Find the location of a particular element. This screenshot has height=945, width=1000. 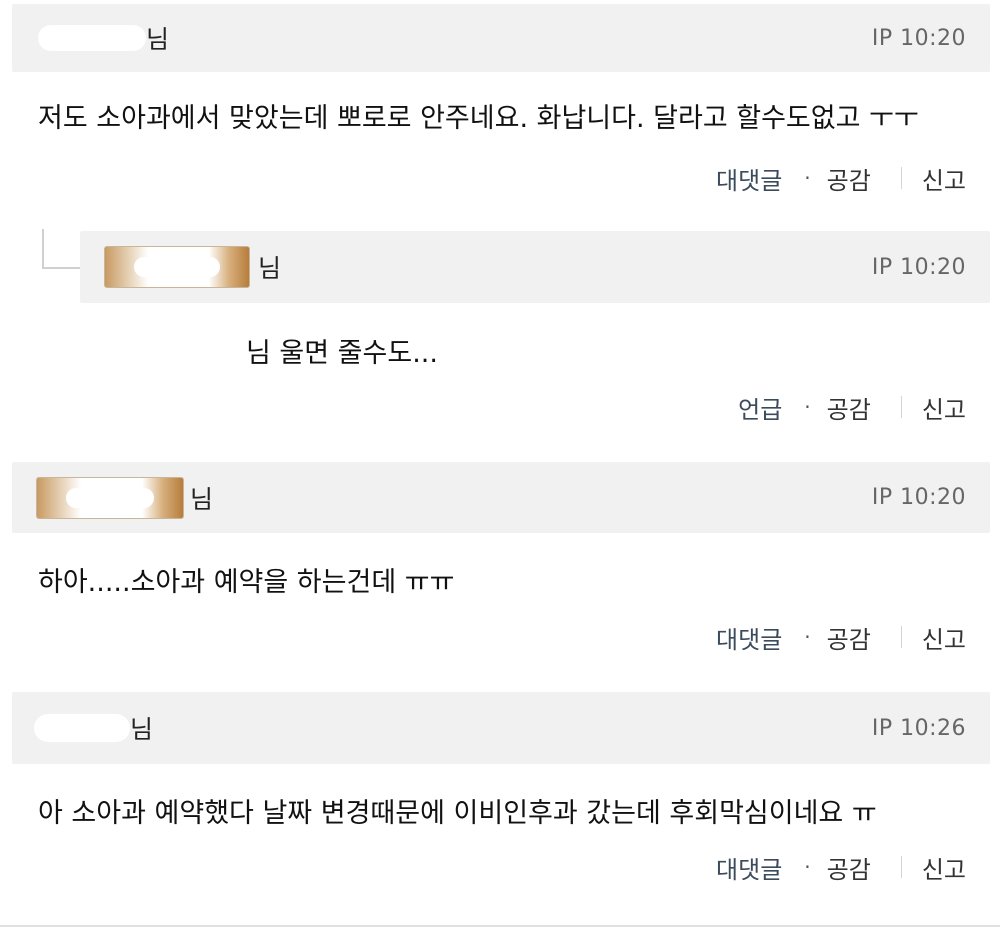

comment-text: 아 소아과 예약했다 날짜 변경때문에 이비인후과 갔는데 후회막심이네요 ㅠ is located at coordinates (457, 813).